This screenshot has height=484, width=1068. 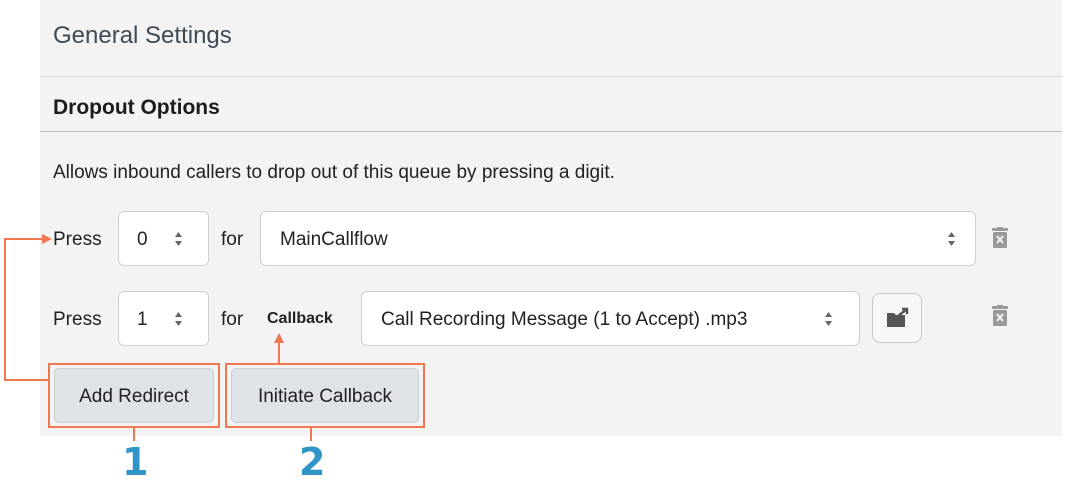 I want to click on callout-arrows, so click(x=158, y=337).